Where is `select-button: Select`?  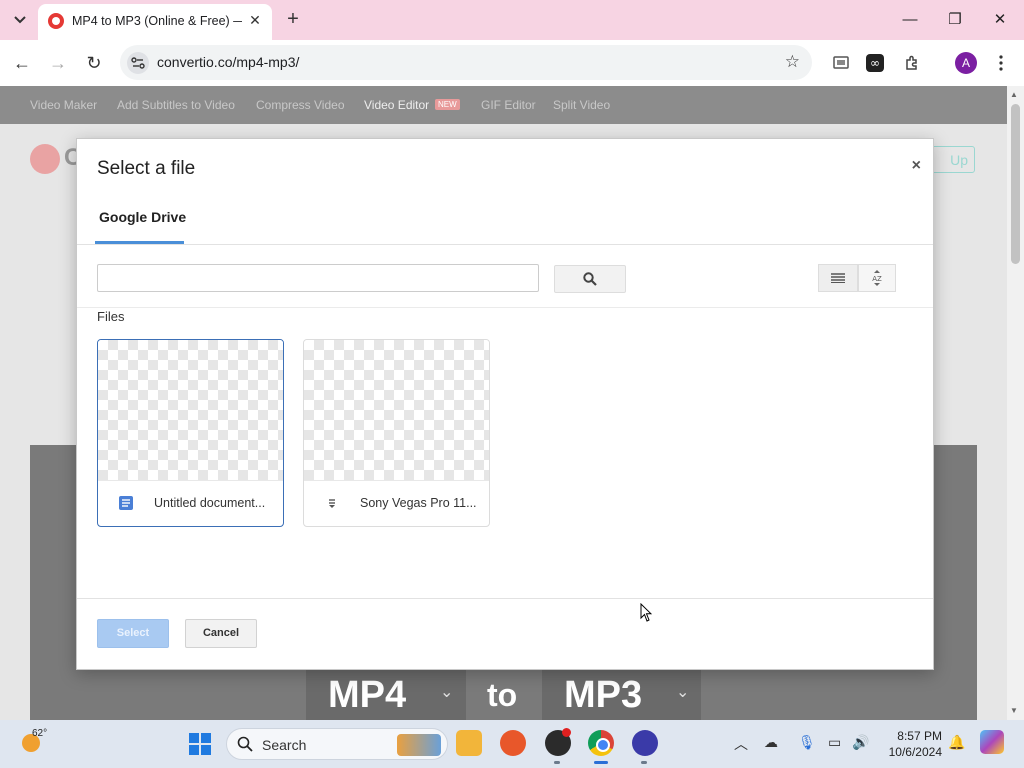 select-button: Select is located at coordinates (133, 633).